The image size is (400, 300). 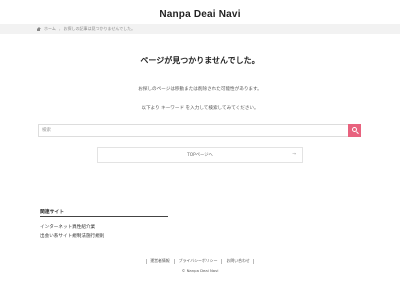 I want to click on site-title: Nanpa Deai Navi, so click(x=200, y=14).